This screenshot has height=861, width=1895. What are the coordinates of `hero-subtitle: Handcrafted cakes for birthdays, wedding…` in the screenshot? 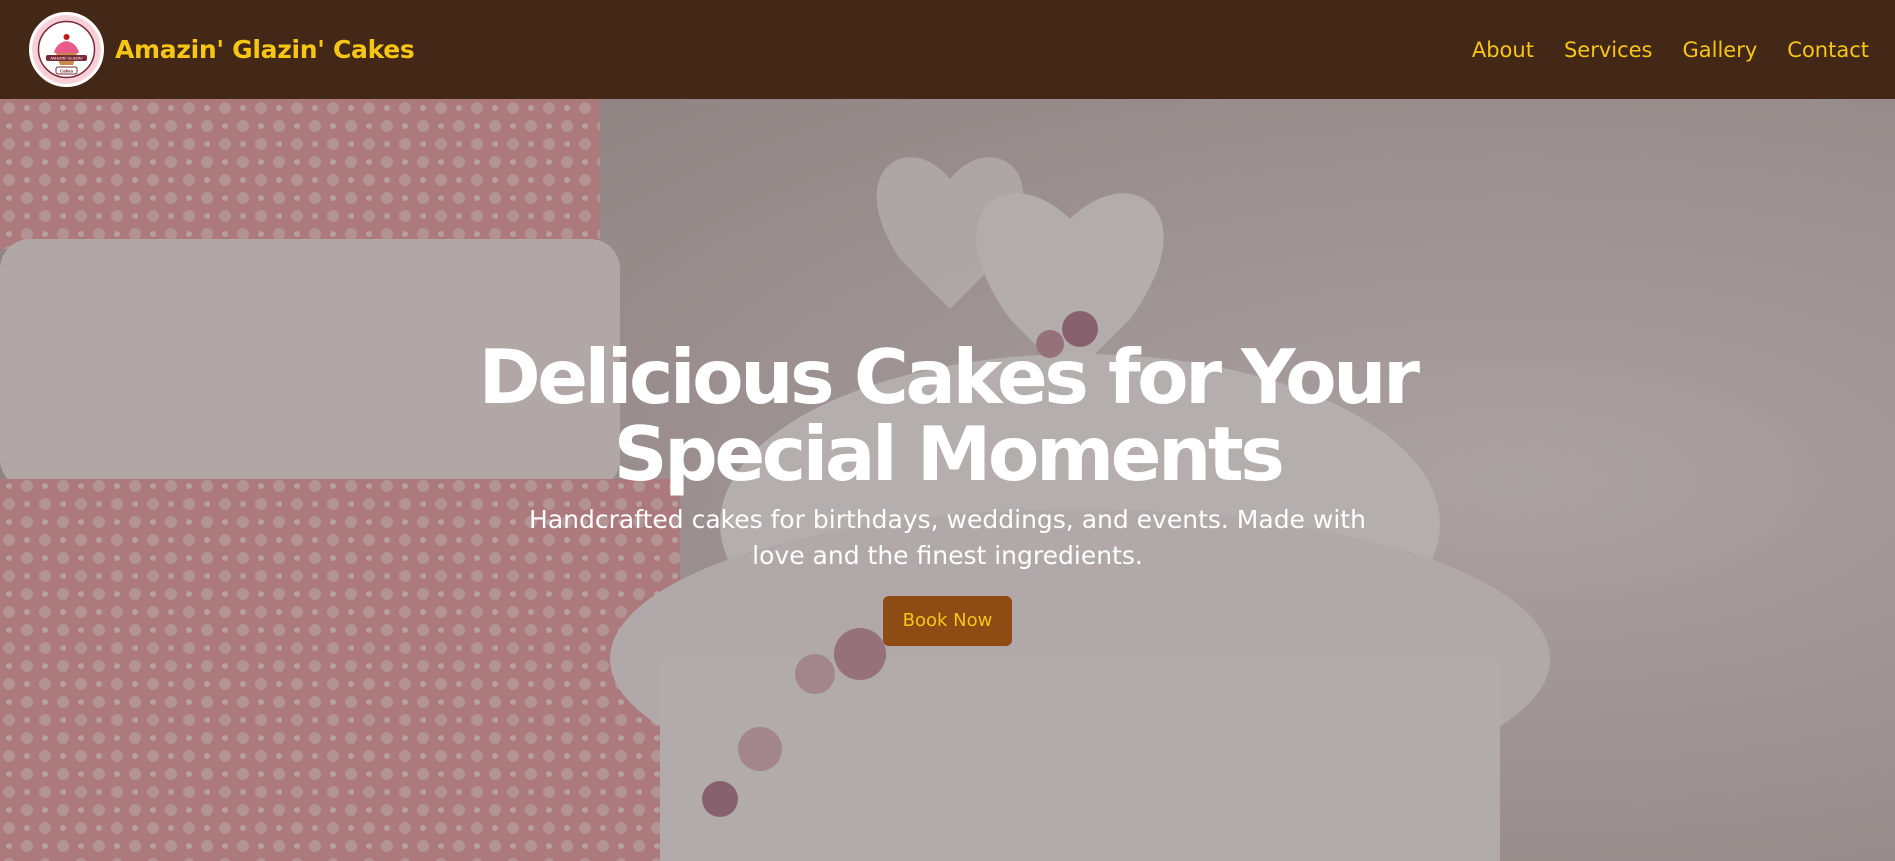 It's located at (947, 537).